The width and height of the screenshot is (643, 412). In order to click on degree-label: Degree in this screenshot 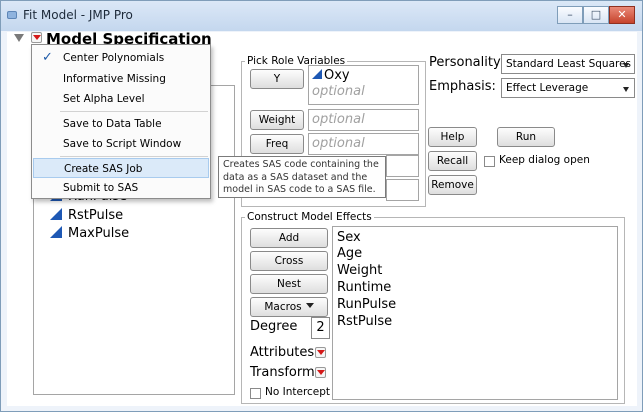, I will do `click(274, 326)`.